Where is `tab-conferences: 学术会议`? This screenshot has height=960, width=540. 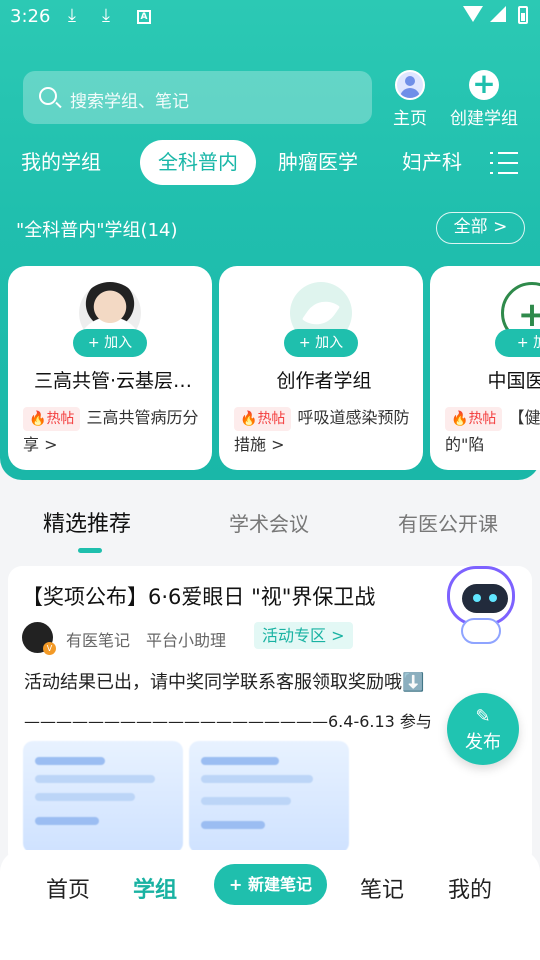
tab-conferences: 学术会议 is located at coordinates (269, 522).